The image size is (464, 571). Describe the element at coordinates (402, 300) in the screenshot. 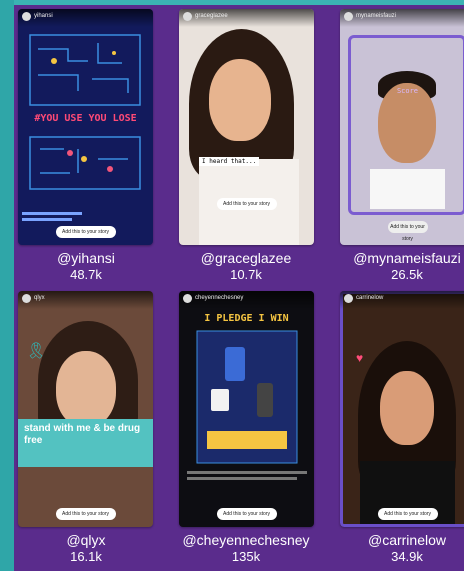

I see `story-header: carrinelow` at that location.